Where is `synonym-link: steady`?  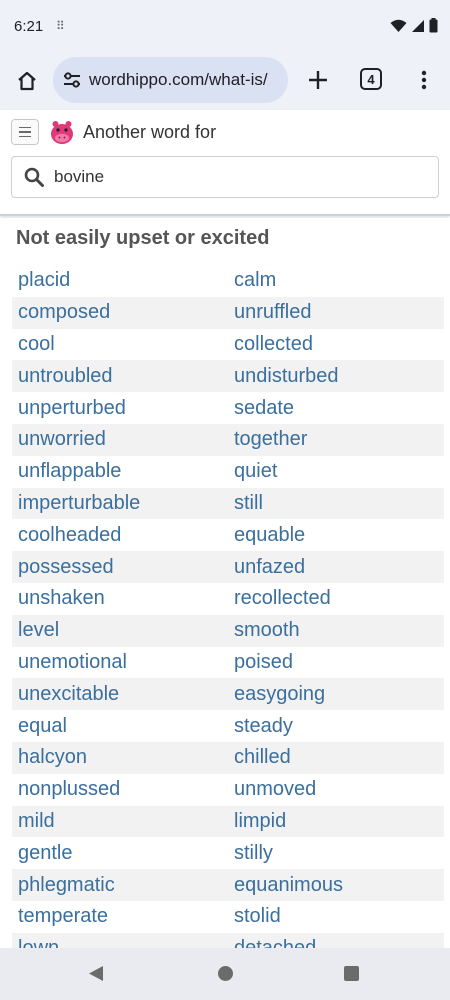
synonym-link: steady is located at coordinates (336, 726).